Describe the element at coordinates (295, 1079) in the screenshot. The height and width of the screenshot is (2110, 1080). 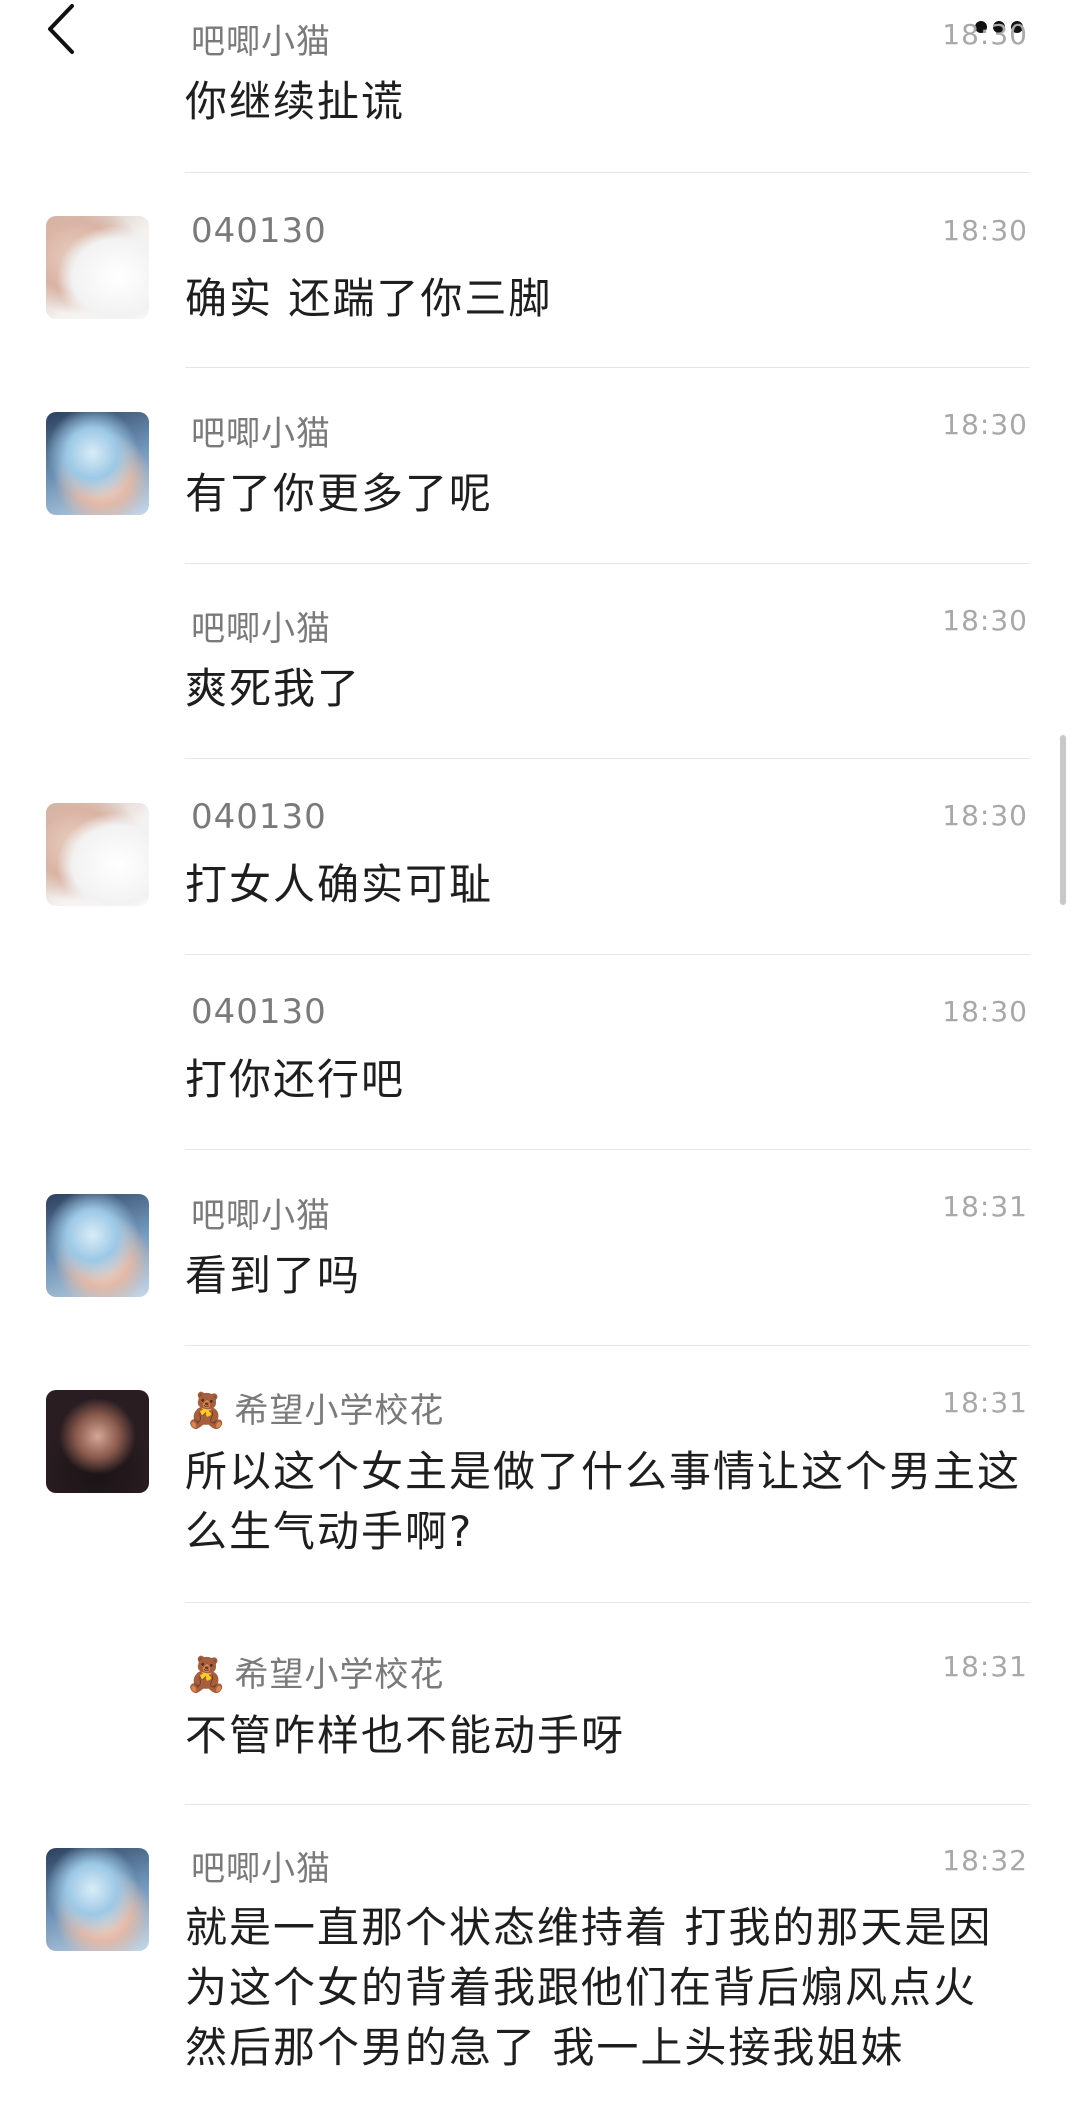
I see `message-text: 打你还行吧` at that location.